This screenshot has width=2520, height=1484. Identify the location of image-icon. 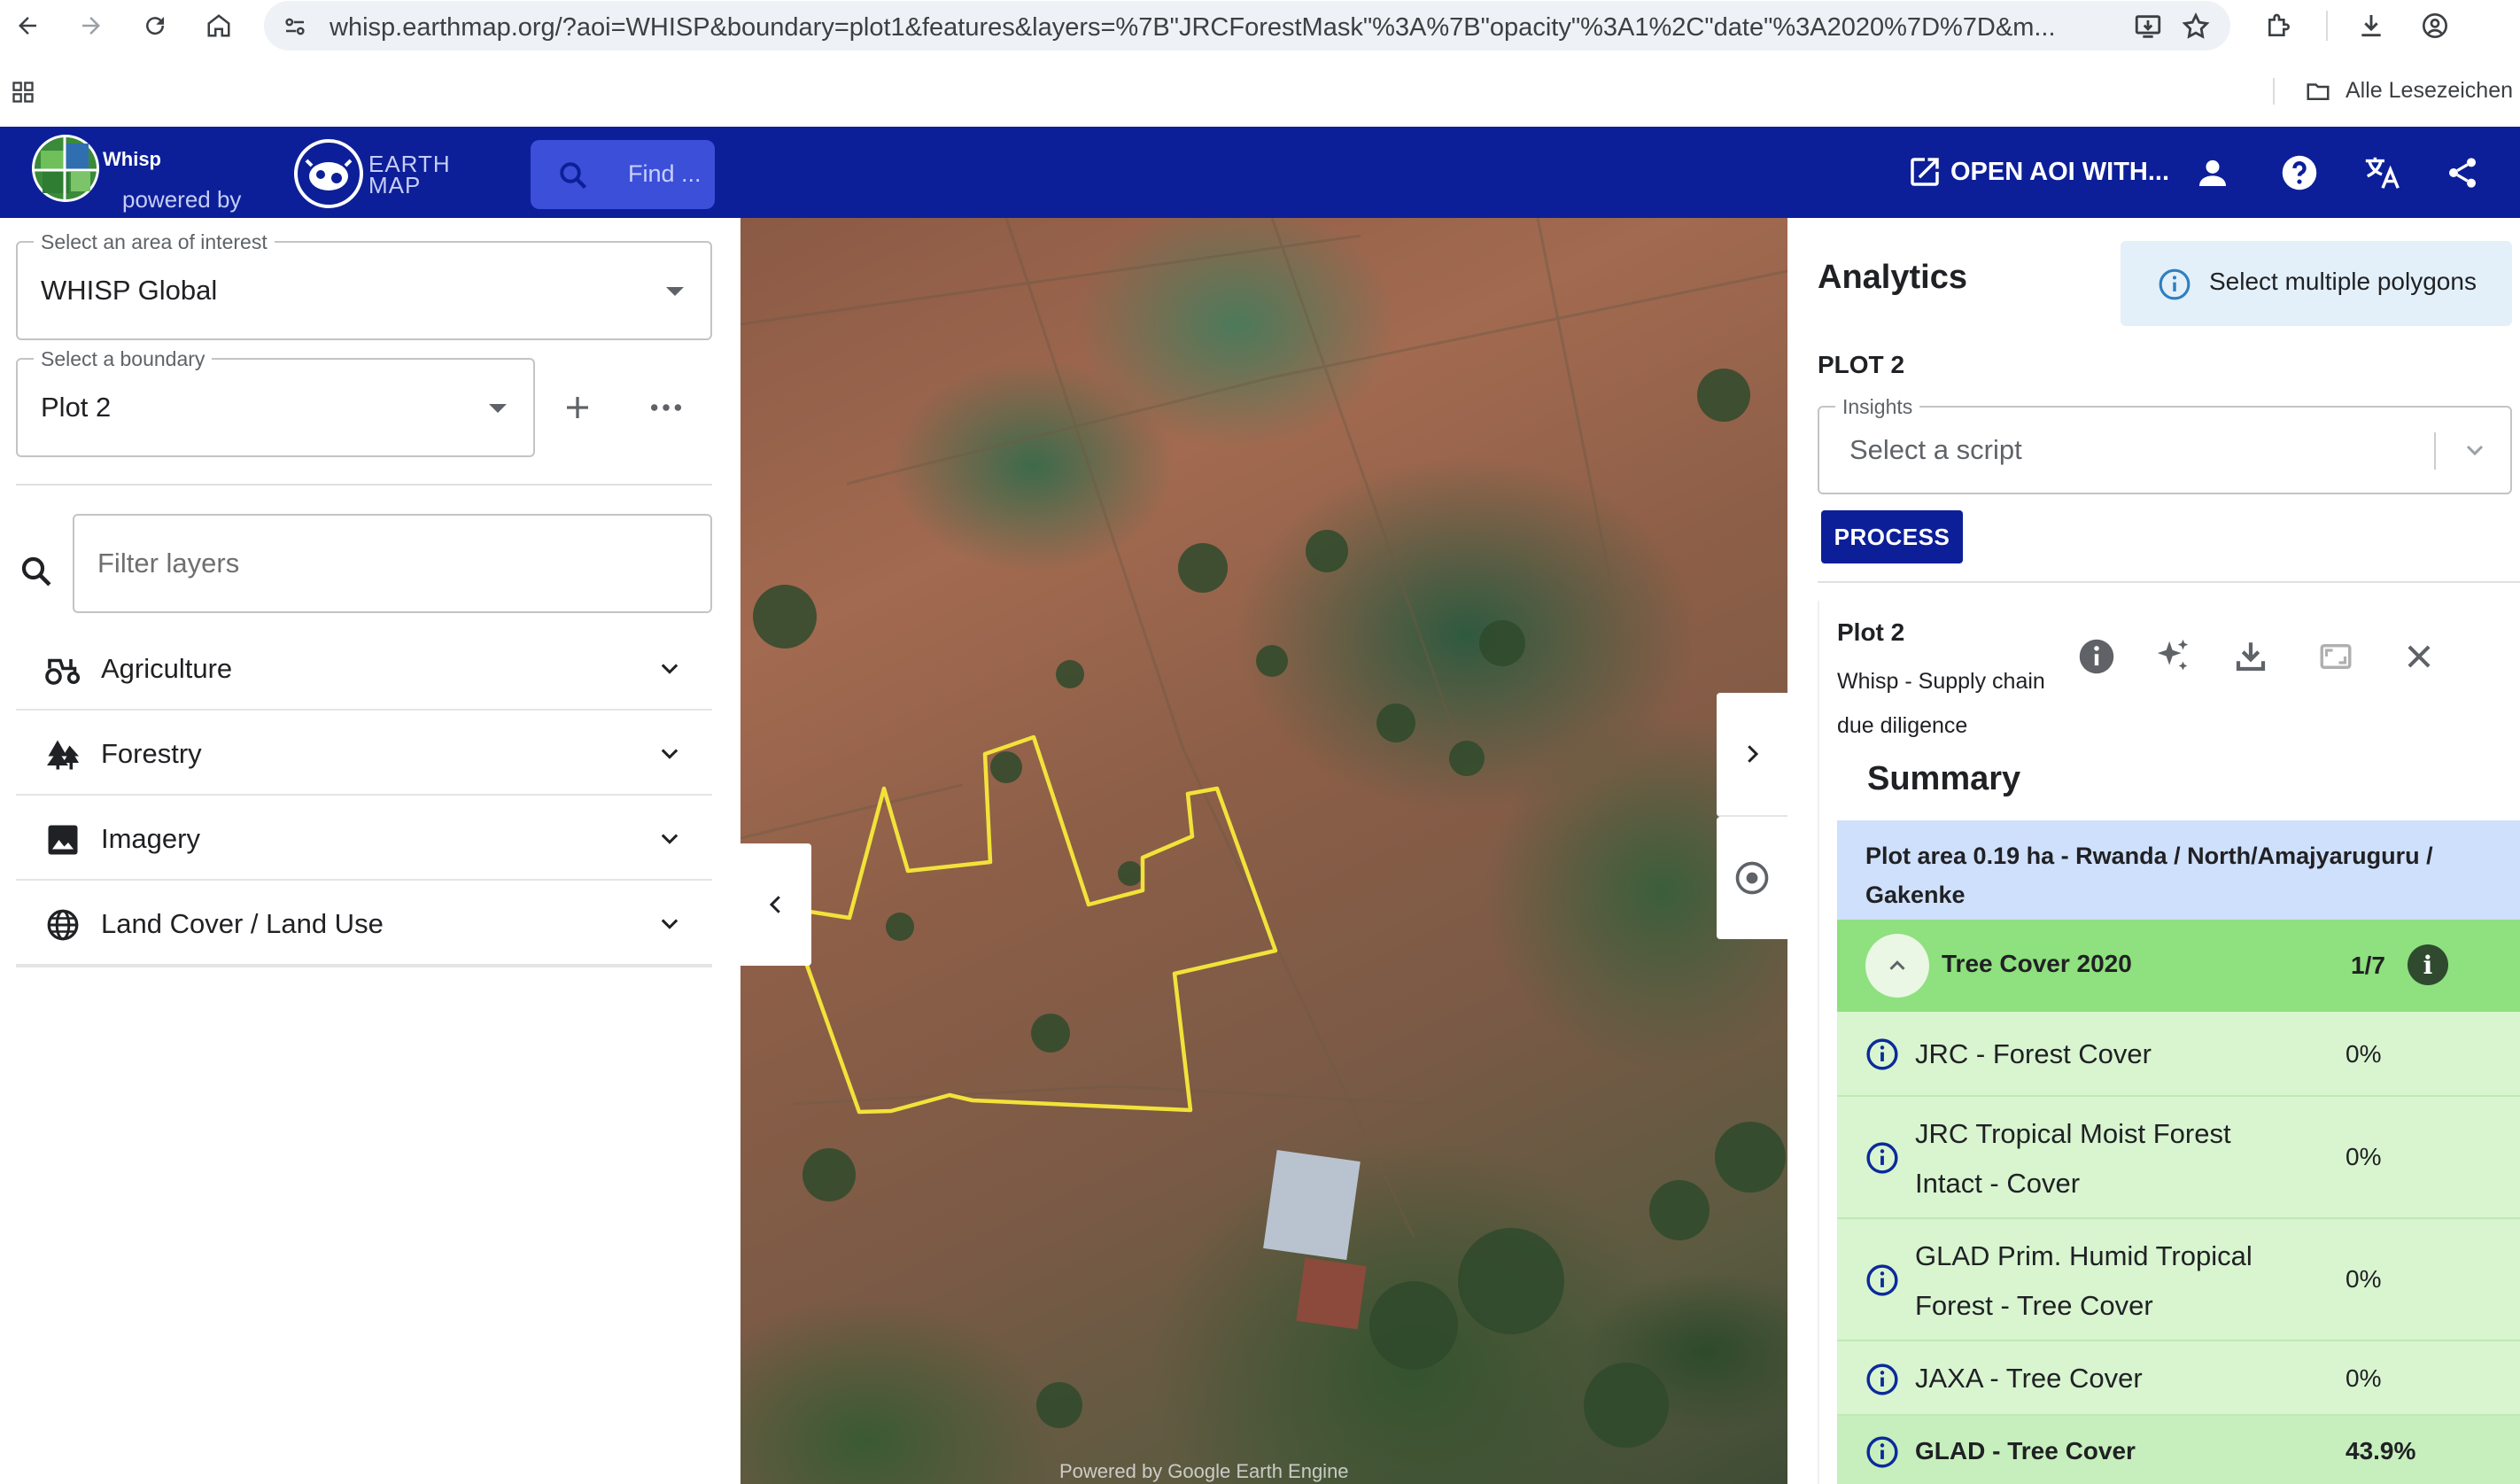
(63, 840).